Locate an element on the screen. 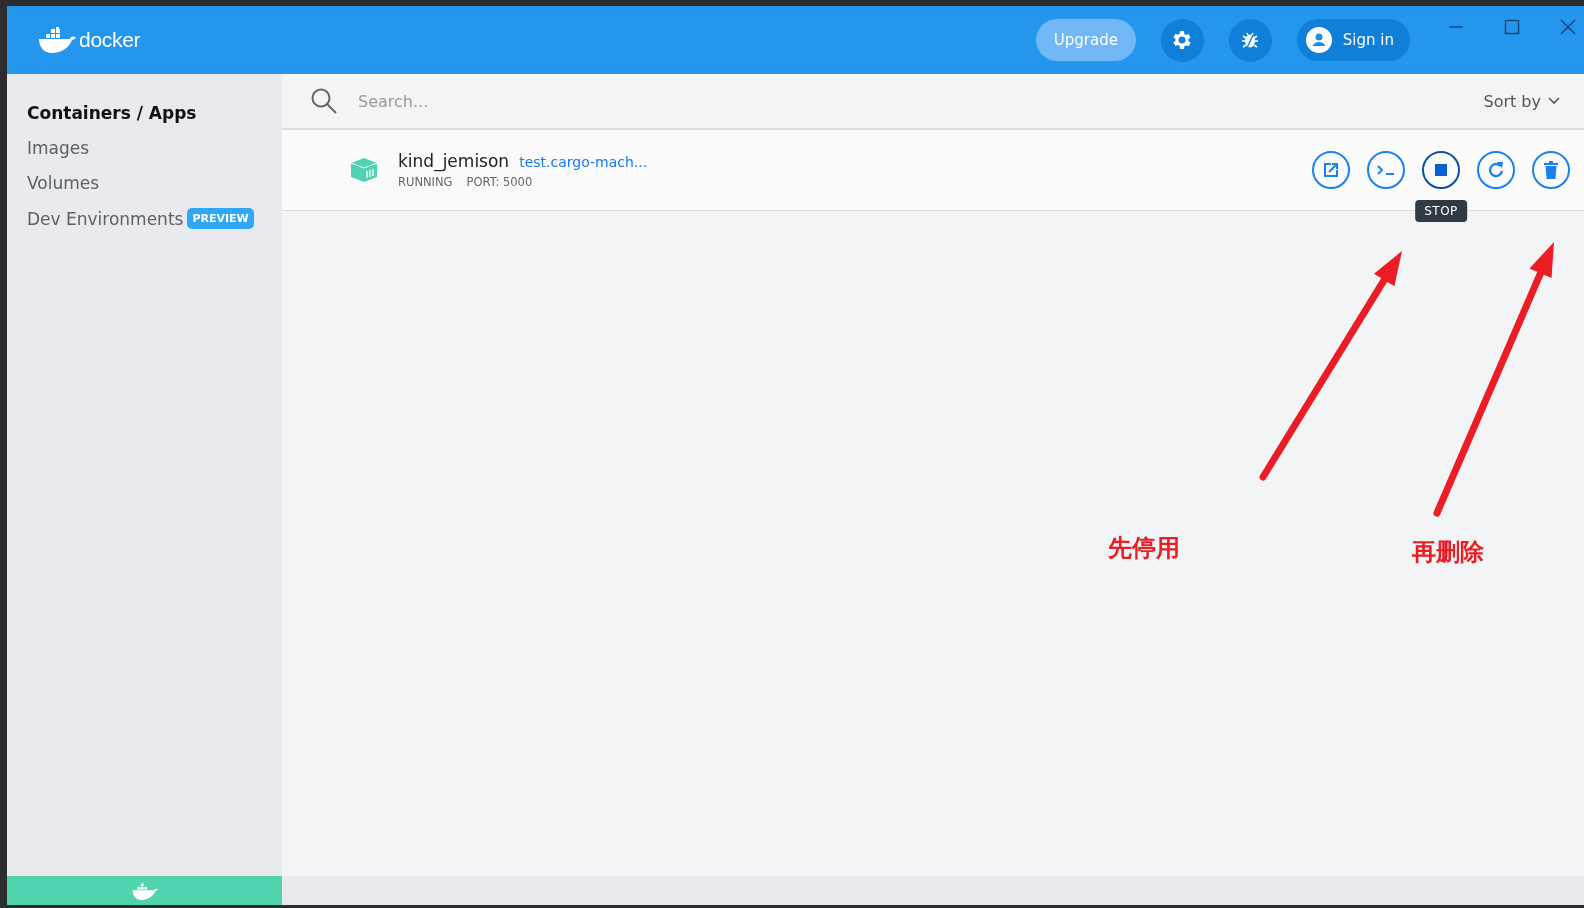  stop-icon is located at coordinates (1441, 170).